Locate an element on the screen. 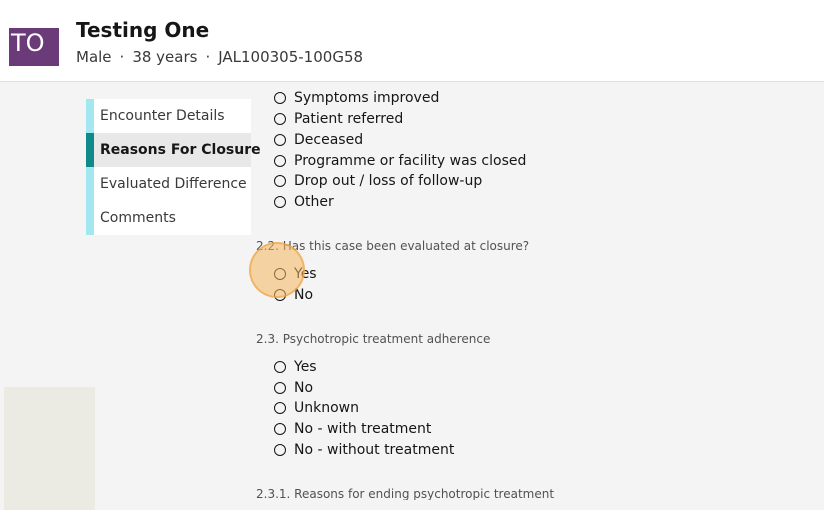  radio-label: No - with treatment is located at coordinates (363, 429).